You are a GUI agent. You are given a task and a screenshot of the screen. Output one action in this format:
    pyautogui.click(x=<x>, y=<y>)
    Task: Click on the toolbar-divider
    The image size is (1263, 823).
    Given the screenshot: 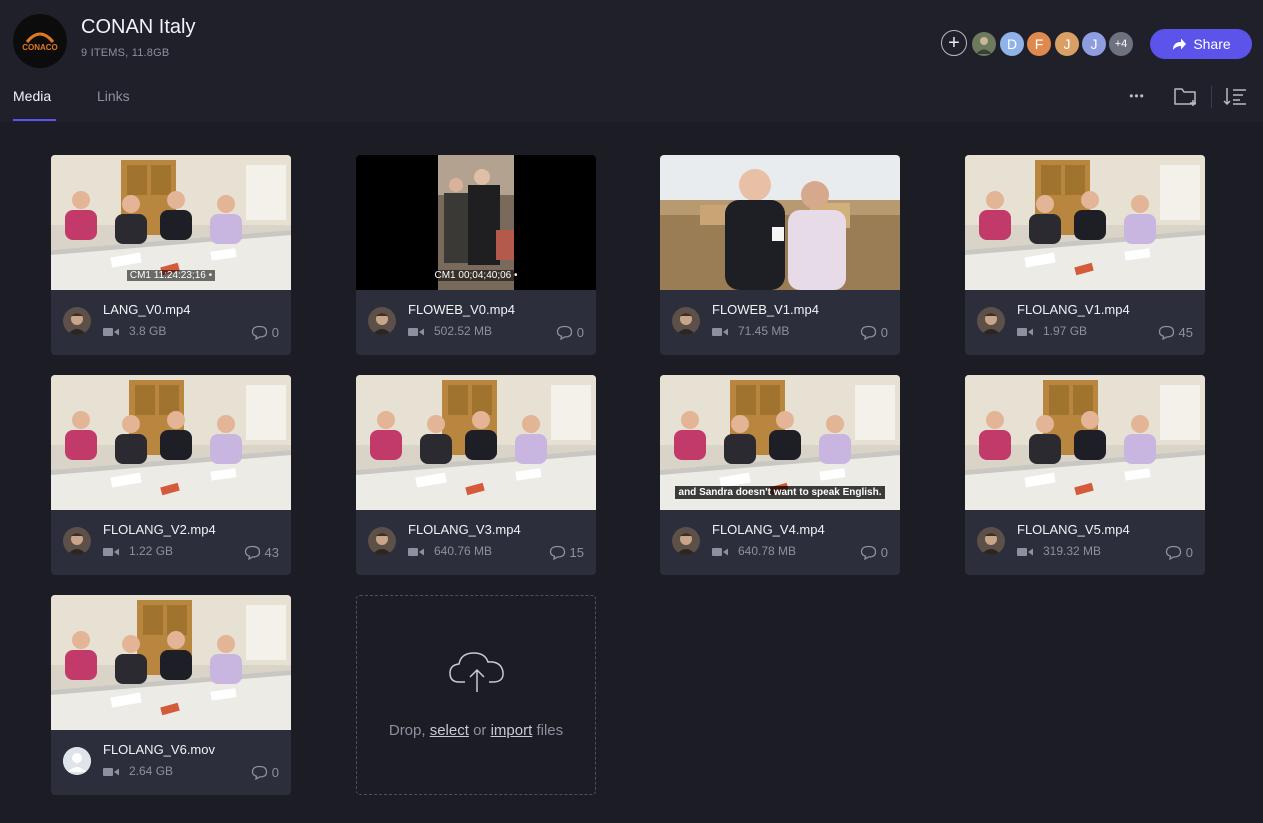 What is the action you would take?
    pyautogui.click(x=1211, y=97)
    